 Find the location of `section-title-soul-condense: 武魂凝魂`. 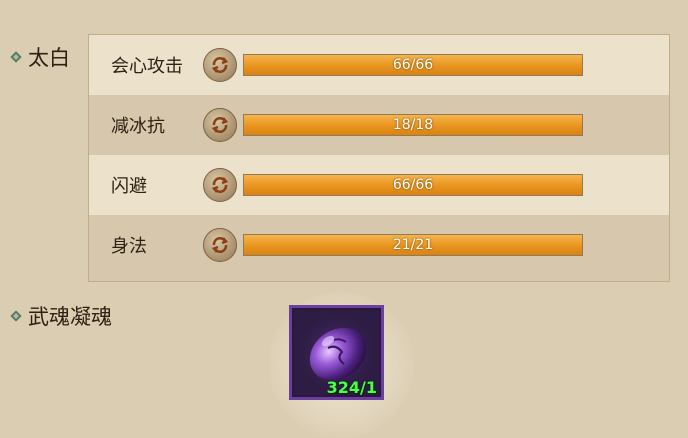

section-title-soul-condense: 武魂凝魂 is located at coordinates (61, 316).